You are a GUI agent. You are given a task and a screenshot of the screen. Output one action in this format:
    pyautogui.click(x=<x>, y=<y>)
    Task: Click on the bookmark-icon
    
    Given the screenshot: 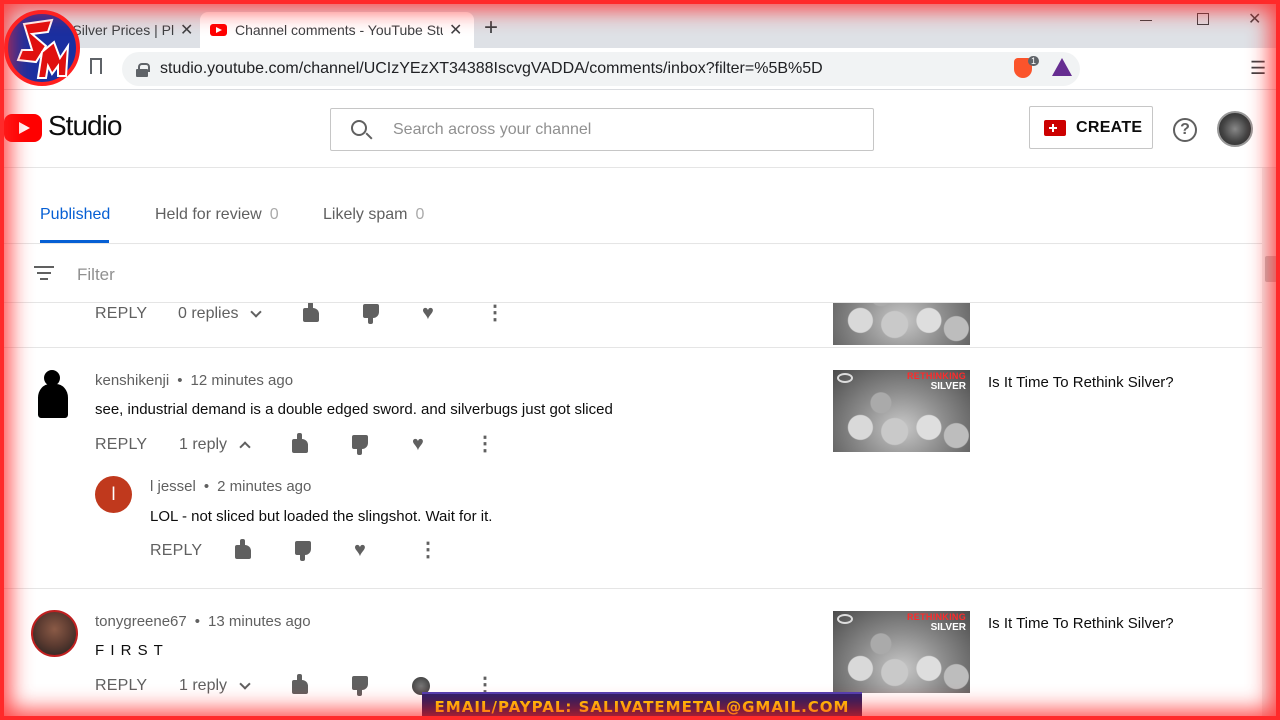 What is the action you would take?
    pyautogui.click(x=96, y=66)
    